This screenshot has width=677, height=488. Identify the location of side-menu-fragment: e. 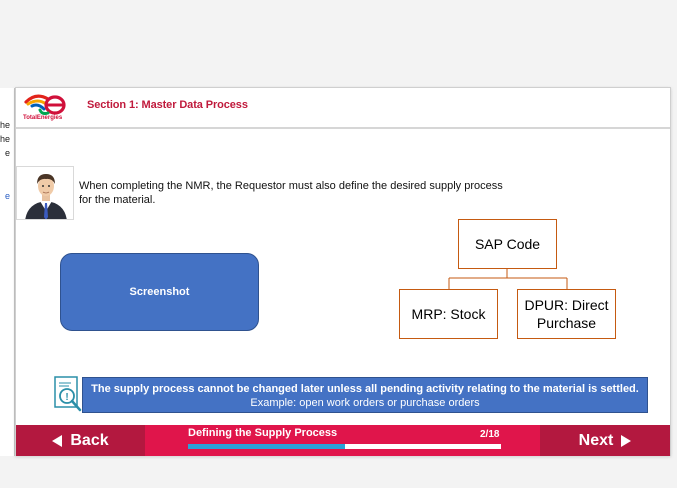
(7, 153).